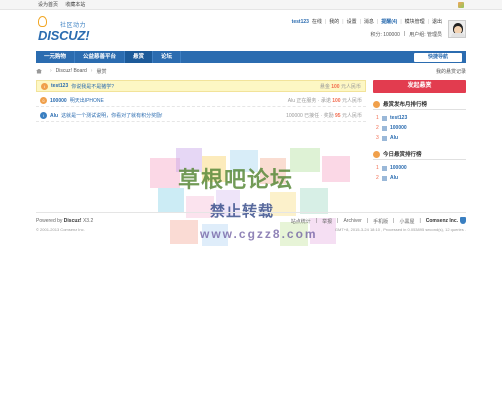 The image size is (502, 400). Describe the element at coordinates (111, 115) in the screenshot. I see `request-title: 这就是一个测试说明，你看对了就有积分奖励!` at that location.